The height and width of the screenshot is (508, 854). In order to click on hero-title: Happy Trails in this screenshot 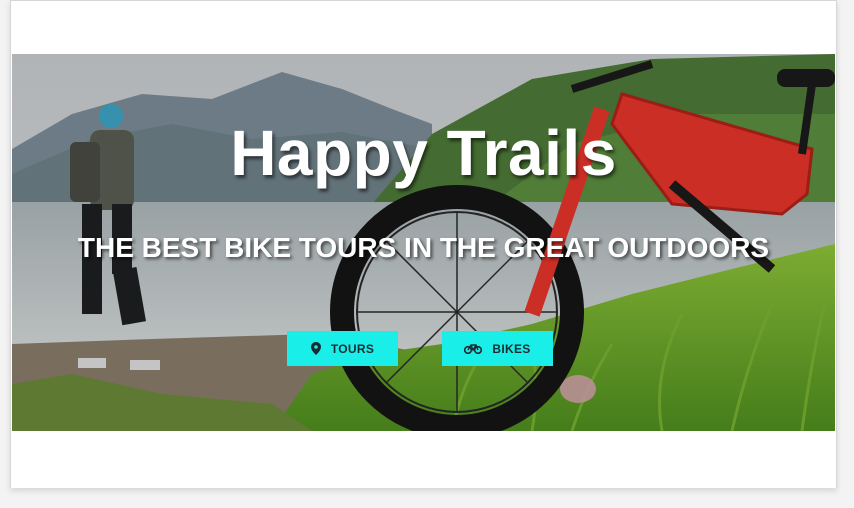, I will do `click(423, 153)`.